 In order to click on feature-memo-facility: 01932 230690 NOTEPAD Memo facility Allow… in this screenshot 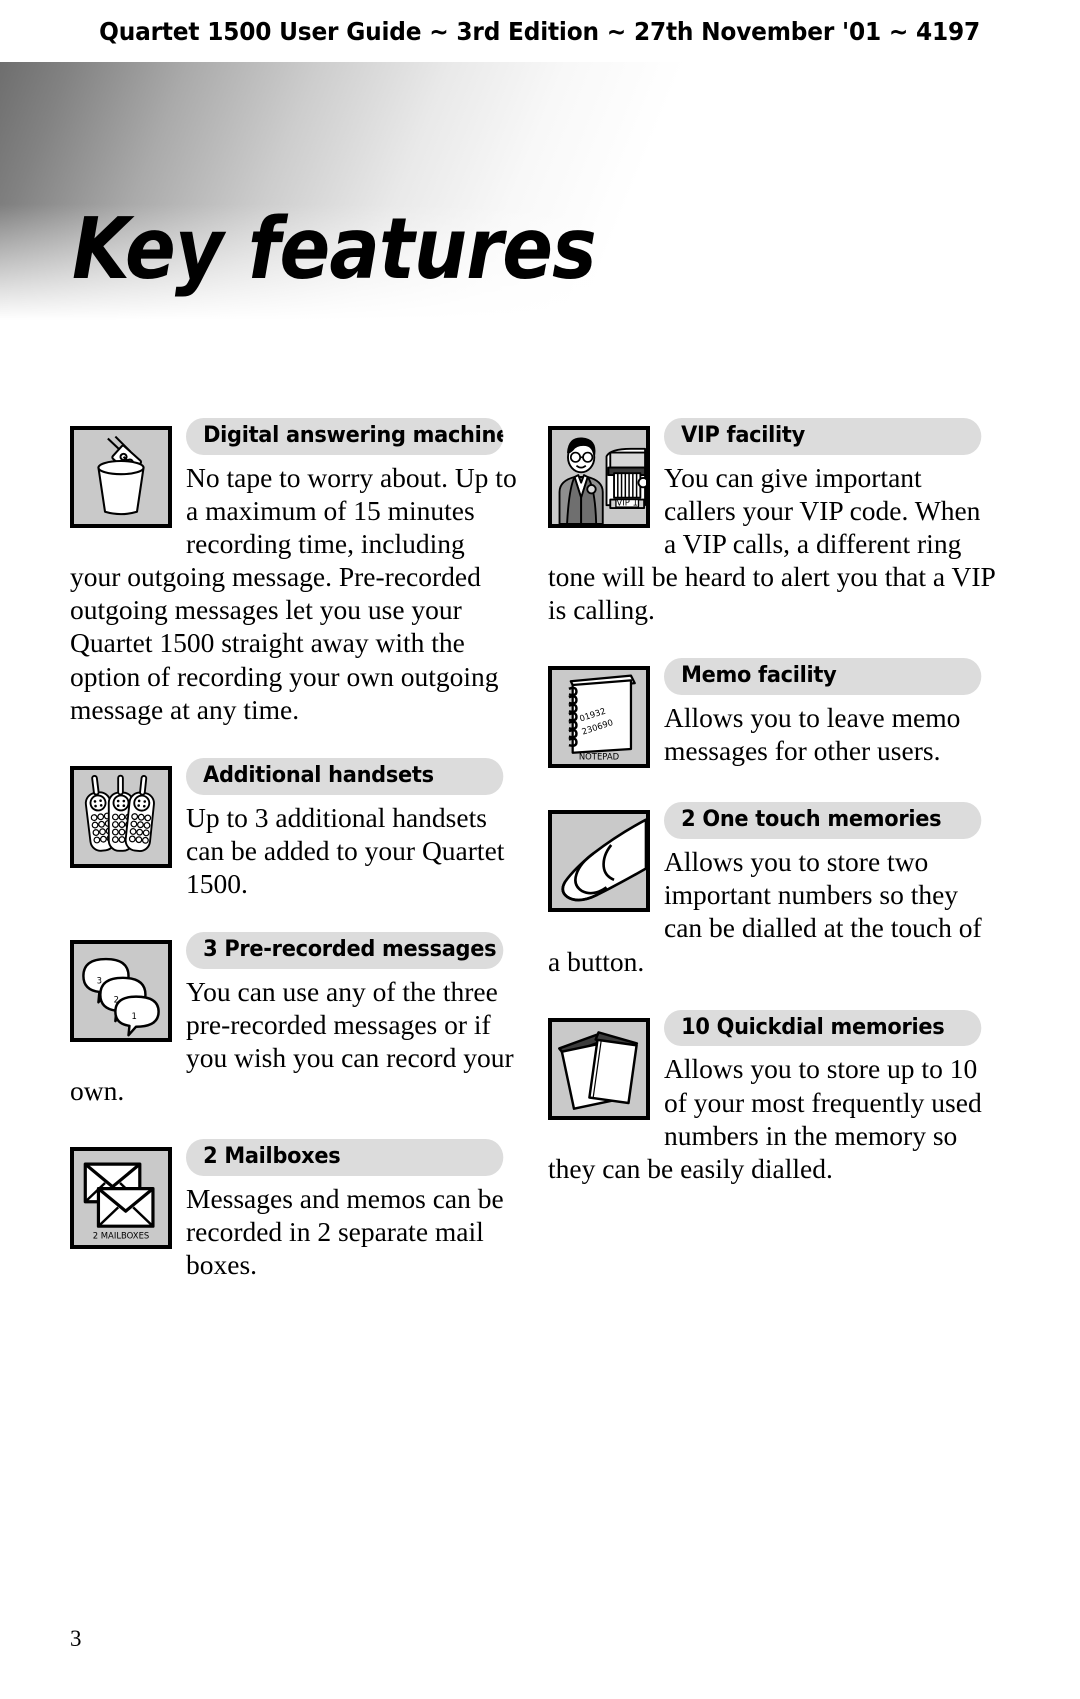, I will do `click(773, 714)`.